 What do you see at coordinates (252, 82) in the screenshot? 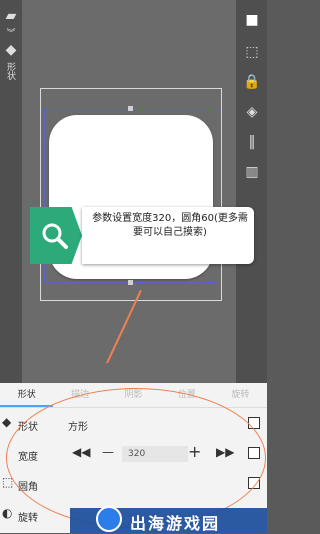
I see `lock-icon: 🔒` at bounding box center [252, 82].